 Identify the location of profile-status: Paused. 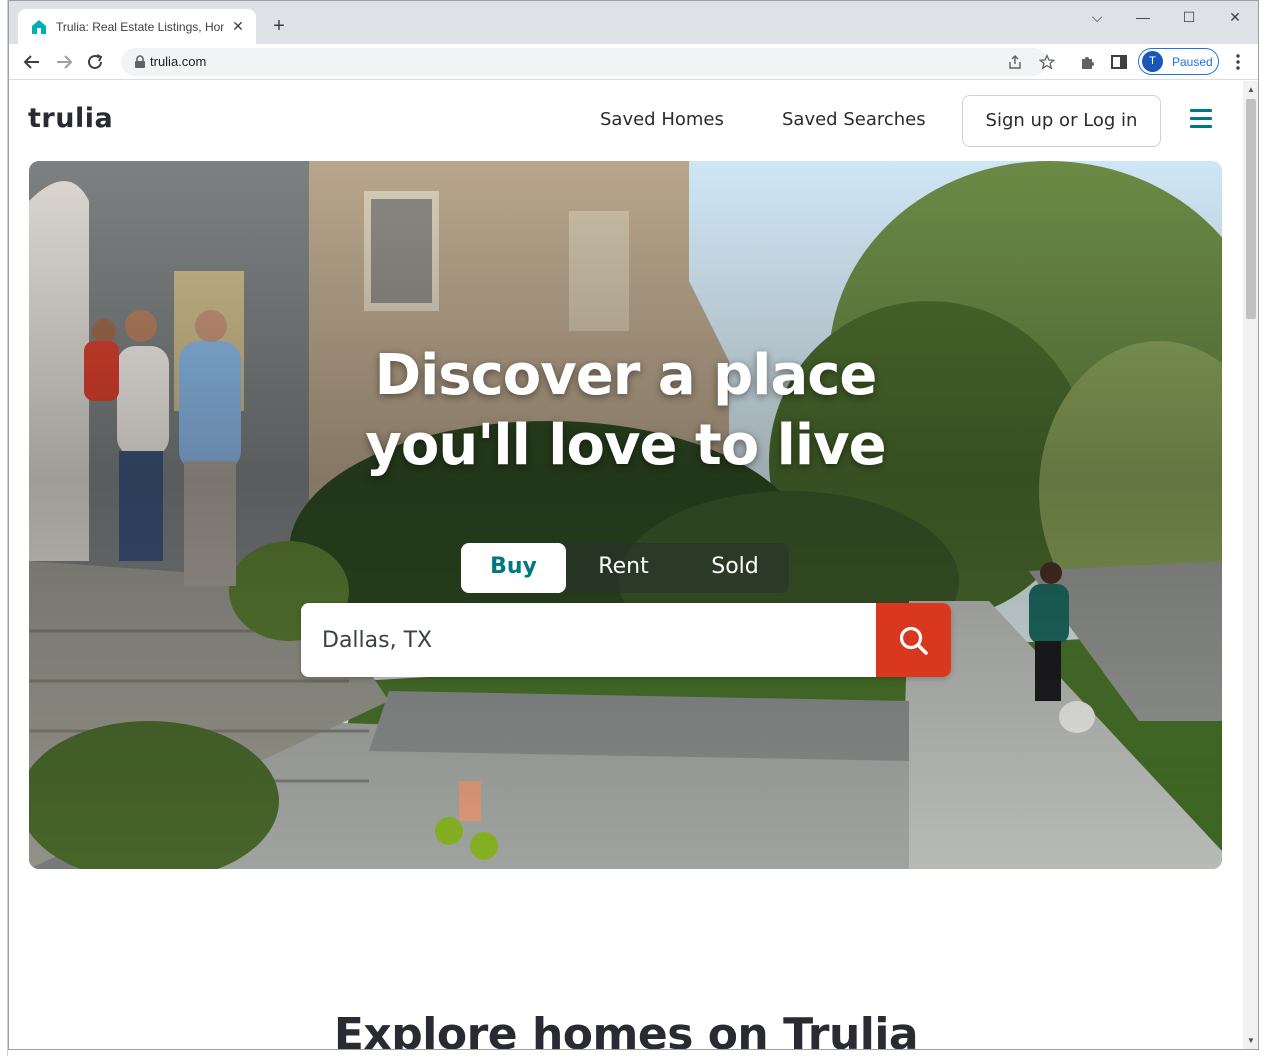
(1192, 61).